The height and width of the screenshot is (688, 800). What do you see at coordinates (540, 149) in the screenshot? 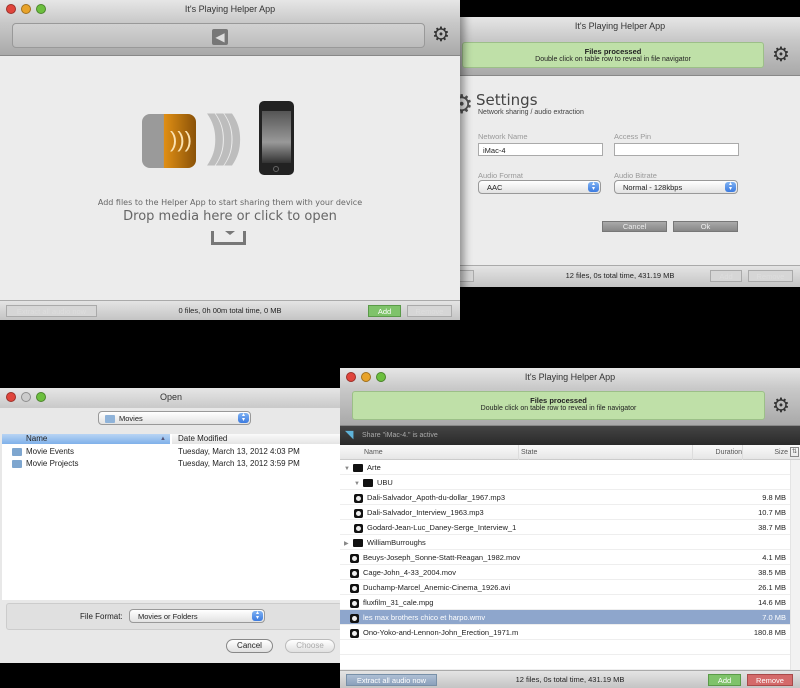
I see `network-name-field: iMac-4` at bounding box center [540, 149].